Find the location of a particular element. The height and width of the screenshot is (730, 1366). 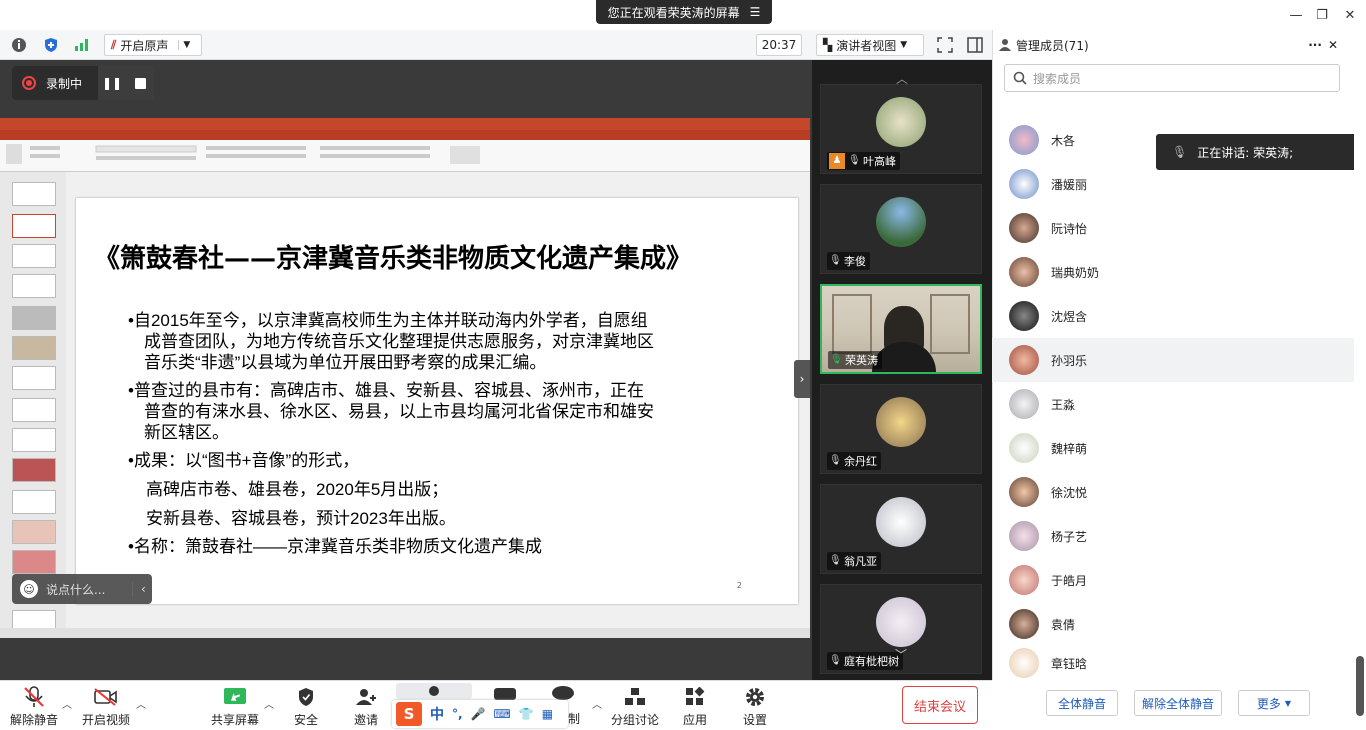

apps-button: 应用 is located at coordinates (695, 706).